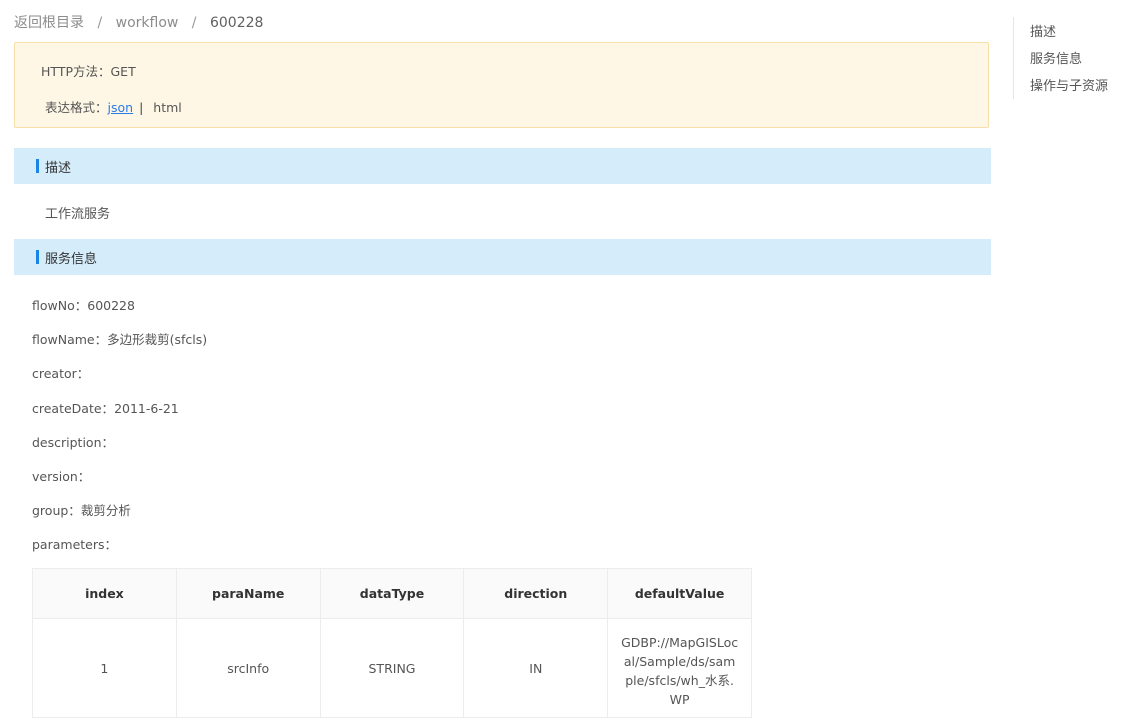 The image size is (1126, 718). Describe the element at coordinates (167, 107) in the screenshot. I see `format-html-option: html` at that location.